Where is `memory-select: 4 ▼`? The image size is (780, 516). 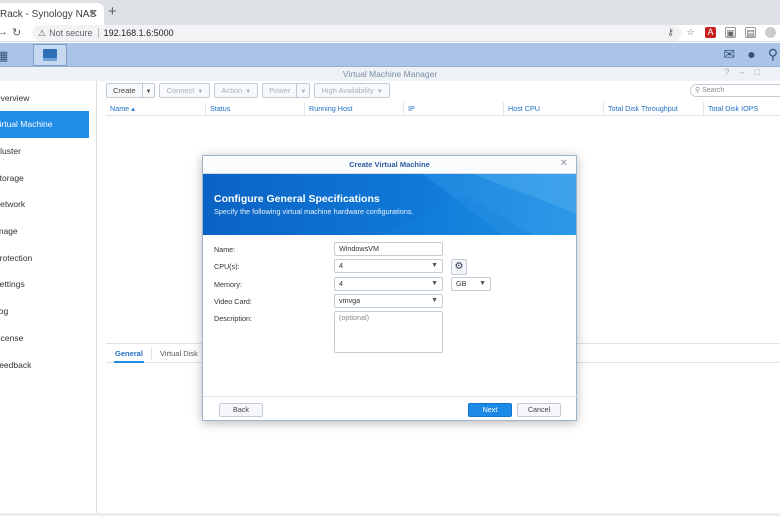
memory-select: 4 ▼ is located at coordinates (388, 284).